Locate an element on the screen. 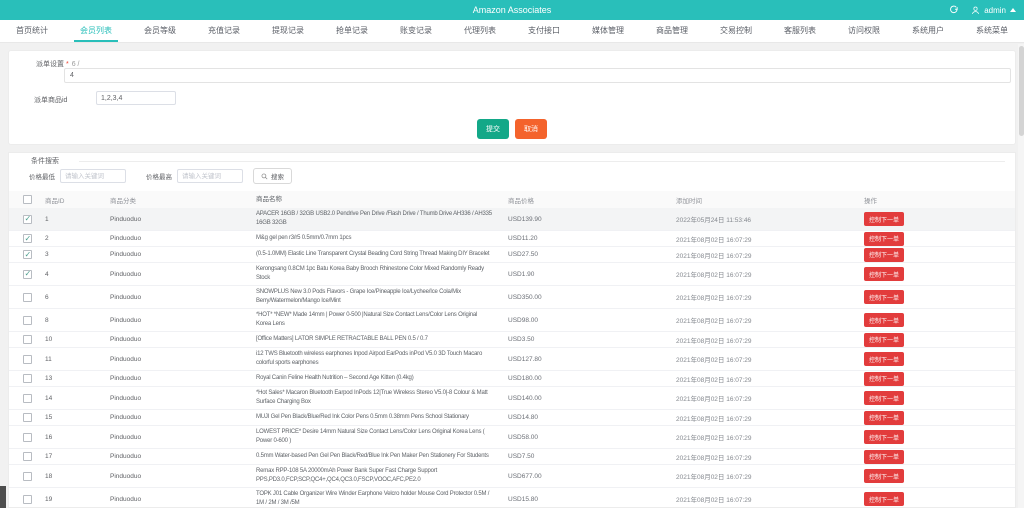 This screenshot has width=1024, height=508. nav-tab-1: 会员列表 is located at coordinates (96, 31).